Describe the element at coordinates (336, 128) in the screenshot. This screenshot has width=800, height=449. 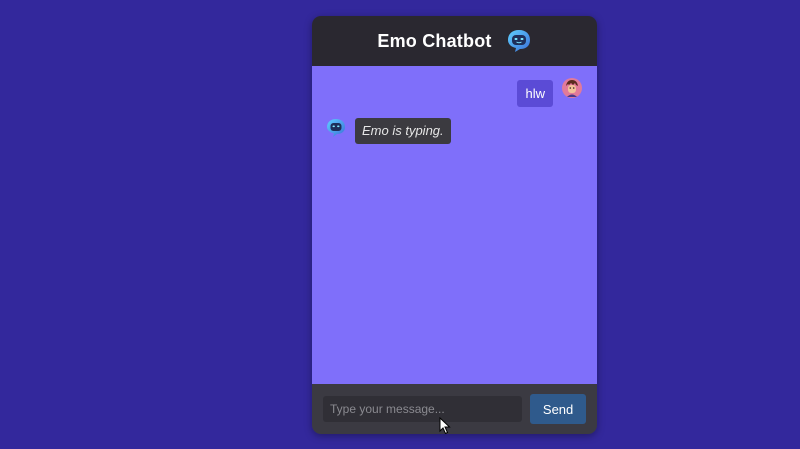
I see `bot-avatar-icon` at that location.